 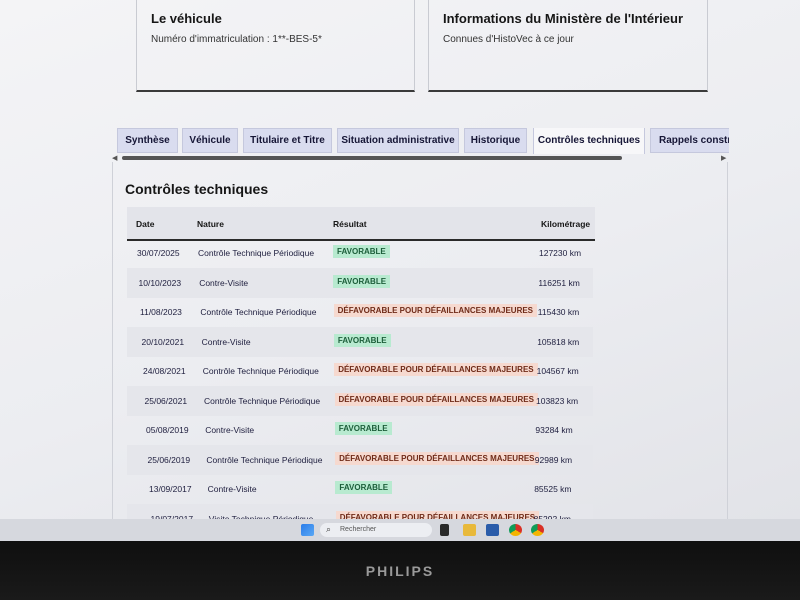 I want to click on row-mileage: 115430 km, so click(x=558, y=312).